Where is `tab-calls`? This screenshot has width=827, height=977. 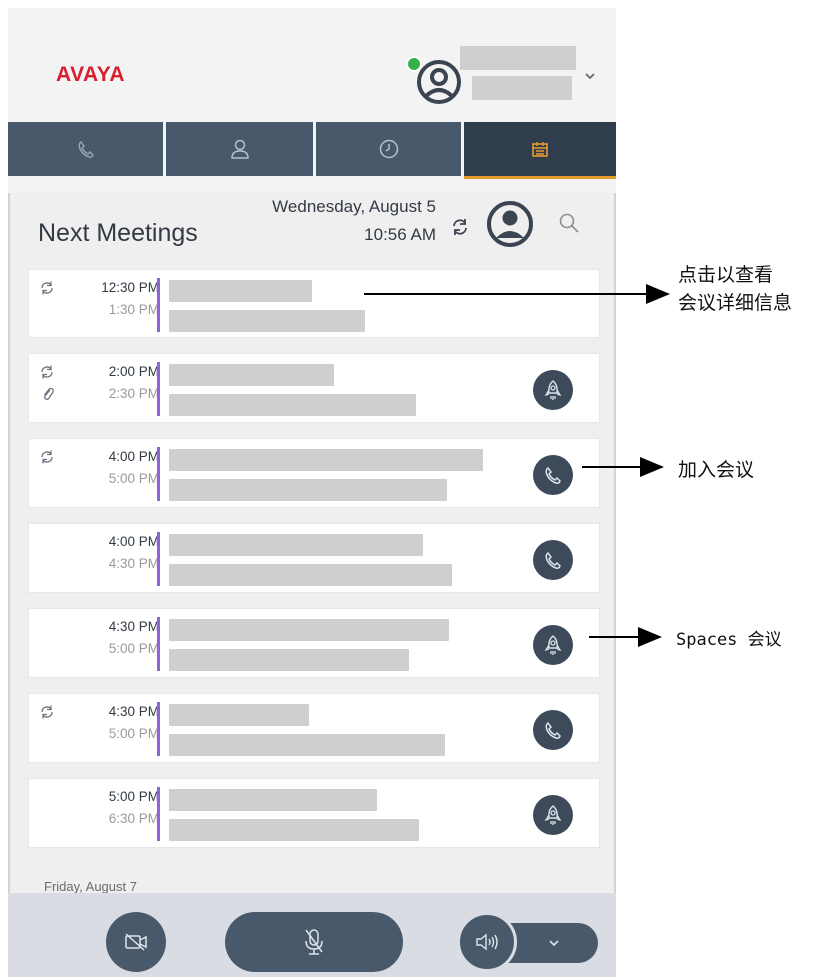 tab-calls is located at coordinates (87, 149).